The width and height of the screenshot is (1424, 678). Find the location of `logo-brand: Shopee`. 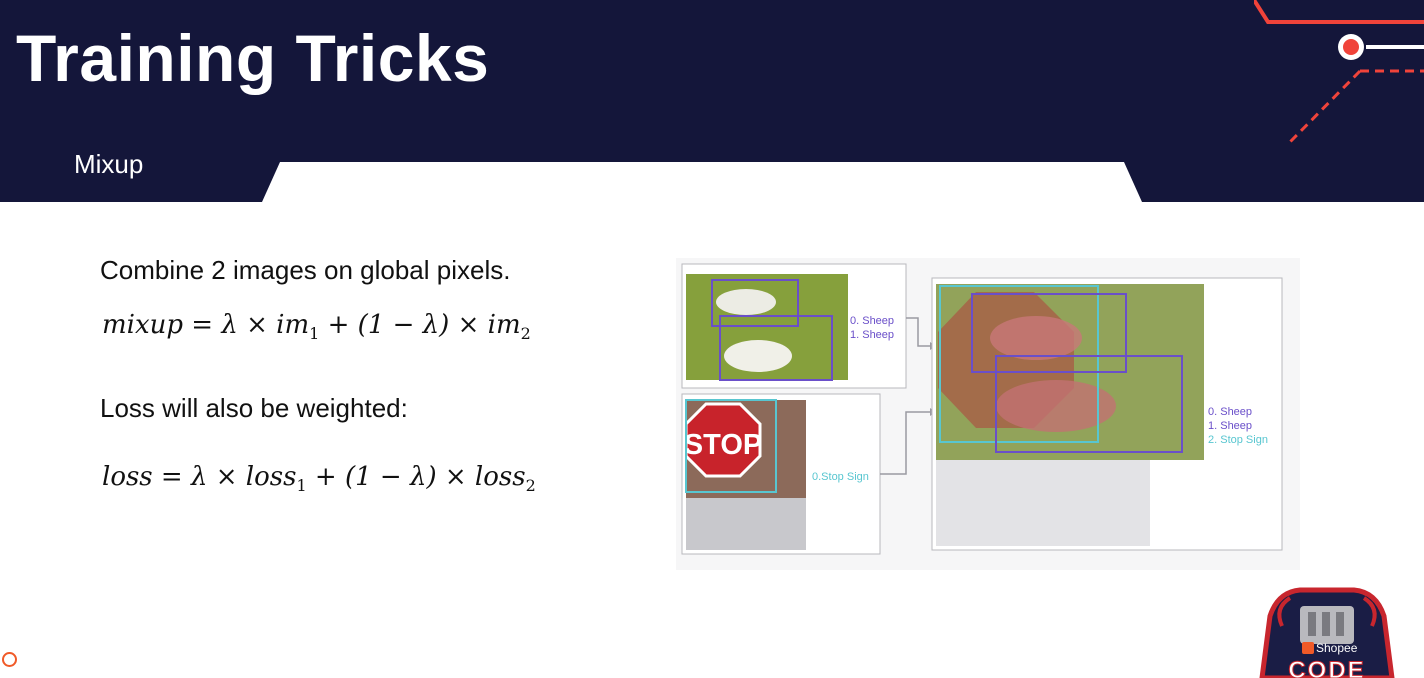

logo-brand: Shopee is located at coordinates (1337, 648).